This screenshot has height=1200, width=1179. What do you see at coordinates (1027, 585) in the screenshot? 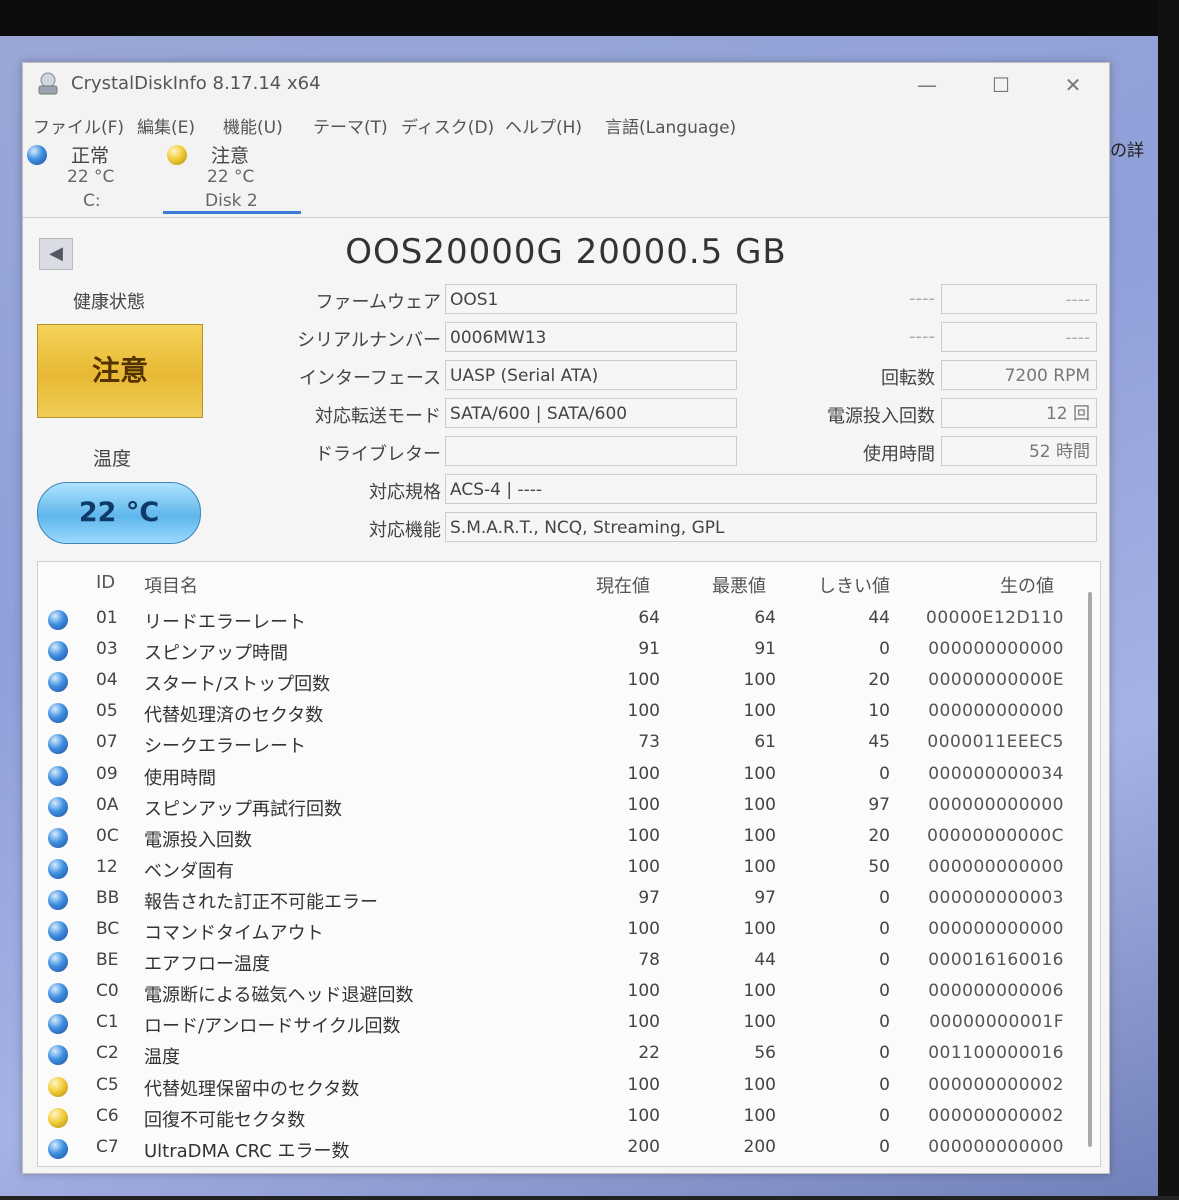
I see `column-header-raw: 生の値` at bounding box center [1027, 585].